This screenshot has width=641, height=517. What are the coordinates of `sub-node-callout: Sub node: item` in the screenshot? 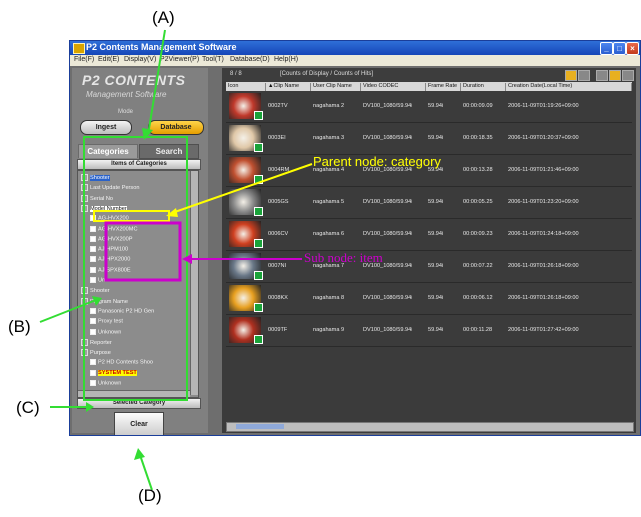 It's located at (343, 257).